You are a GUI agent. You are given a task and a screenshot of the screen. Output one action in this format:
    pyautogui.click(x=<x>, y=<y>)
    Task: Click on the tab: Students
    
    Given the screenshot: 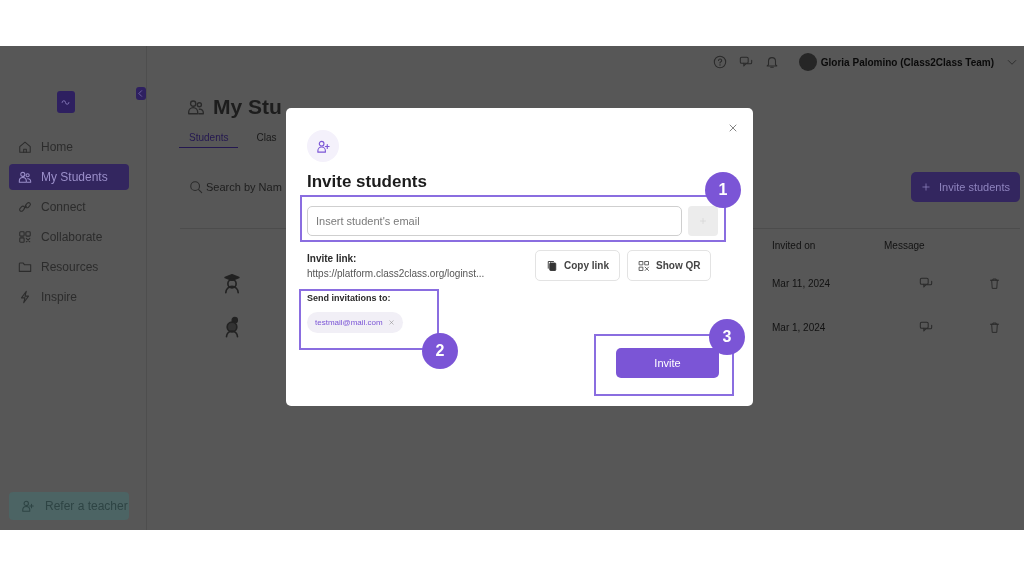 What is the action you would take?
    pyautogui.click(x=209, y=140)
    